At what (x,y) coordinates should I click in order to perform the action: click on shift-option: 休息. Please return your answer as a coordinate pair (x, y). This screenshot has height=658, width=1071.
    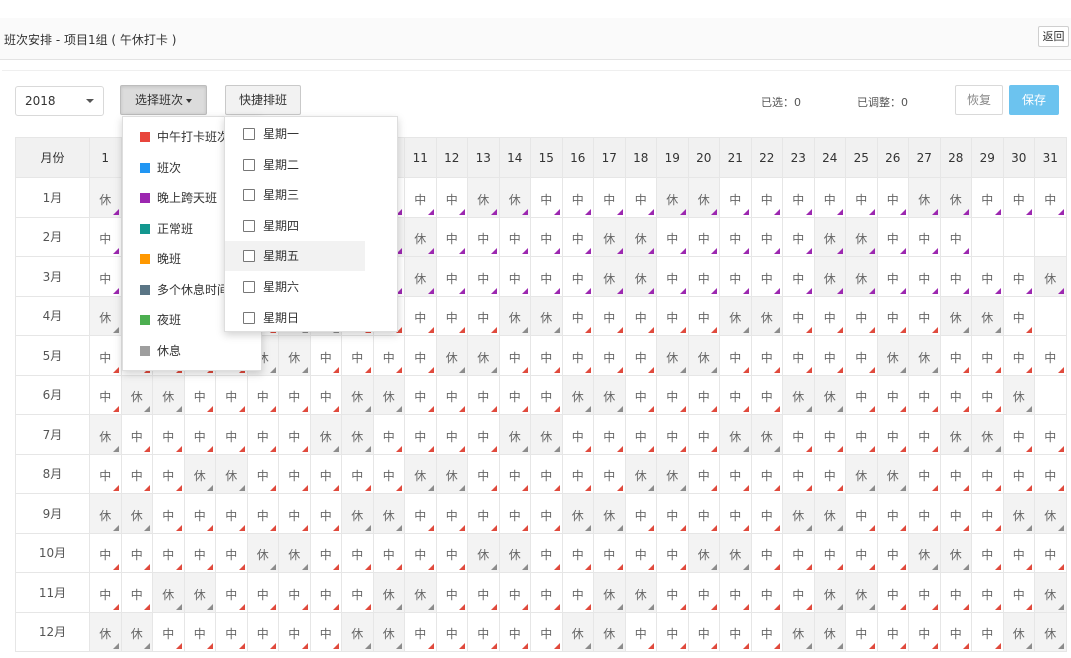
    Looking at the image, I should click on (192, 351).